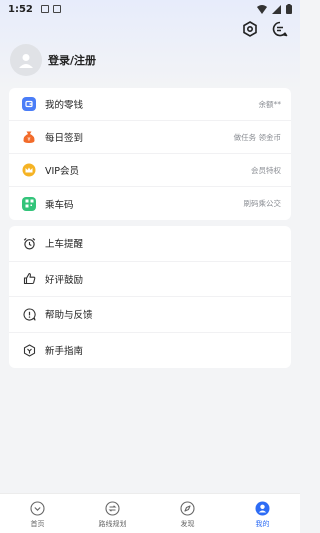 This screenshot has width=320, height=533. I want to click on bottom-tab-bar: 首页 路线规划 发现 我的, so click(150, 513).